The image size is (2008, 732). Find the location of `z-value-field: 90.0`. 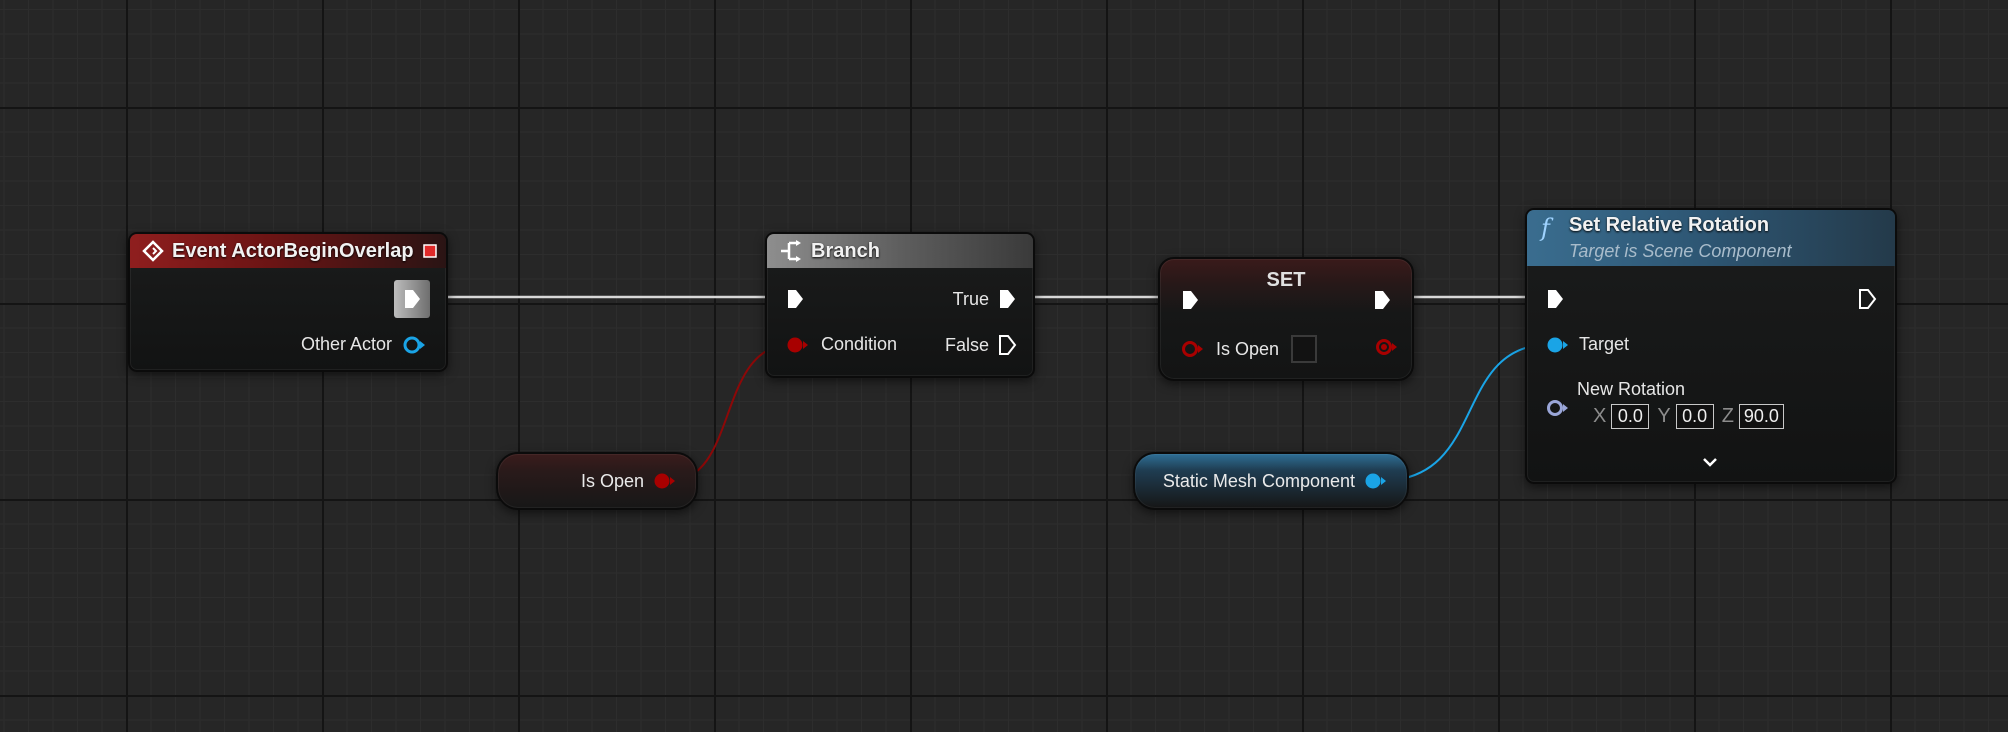

z-value-field: 90.0 is located at coordinates (1761, 416).